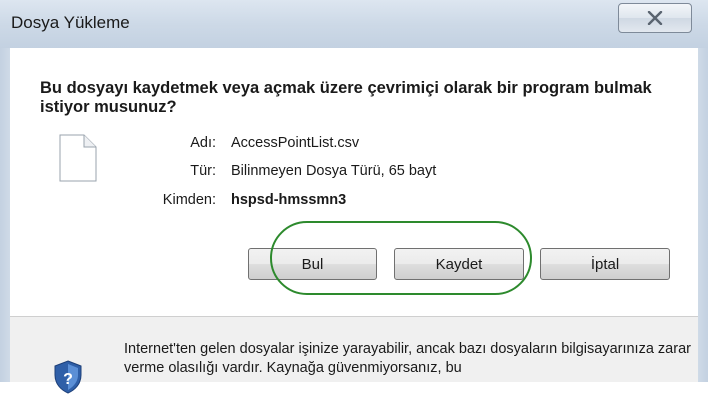 The height and width of the screenshot is (394, 708). I want to click on name-value: AccessPointList.csv, so click(295, 143).